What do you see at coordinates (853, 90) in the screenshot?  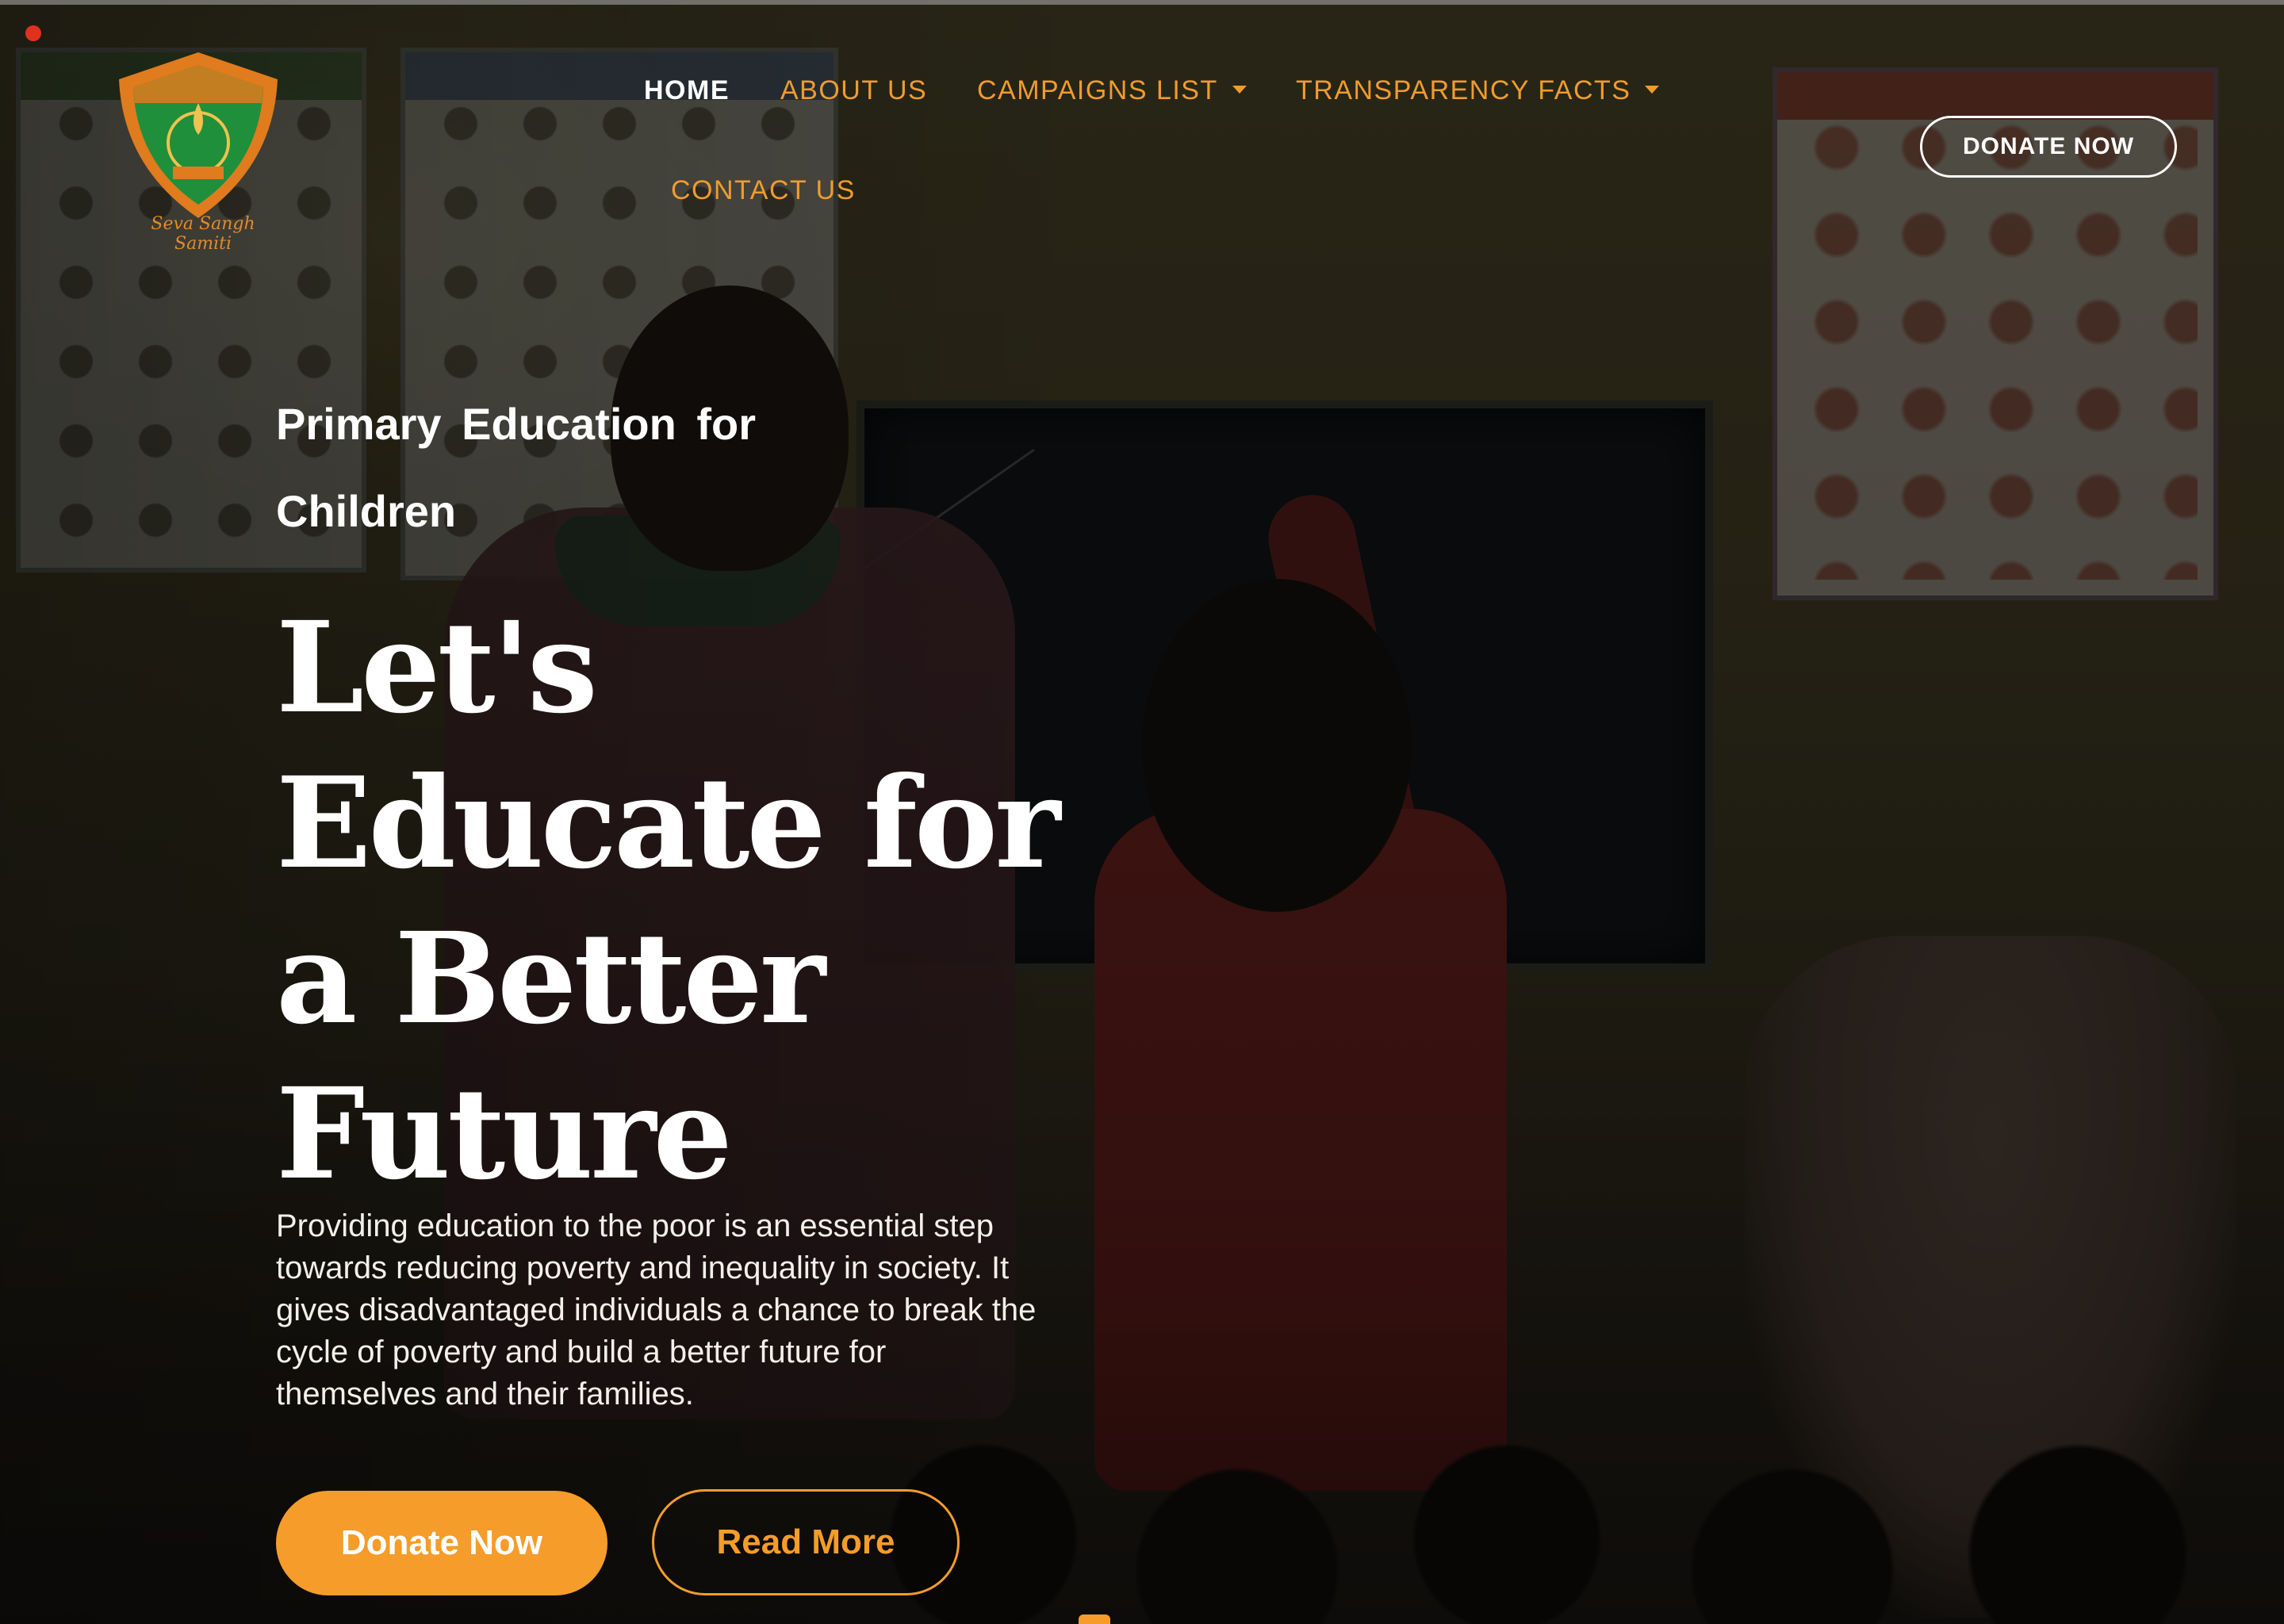 I see `nav-about-us: ABOUT US` at bounding box center [853, 90].